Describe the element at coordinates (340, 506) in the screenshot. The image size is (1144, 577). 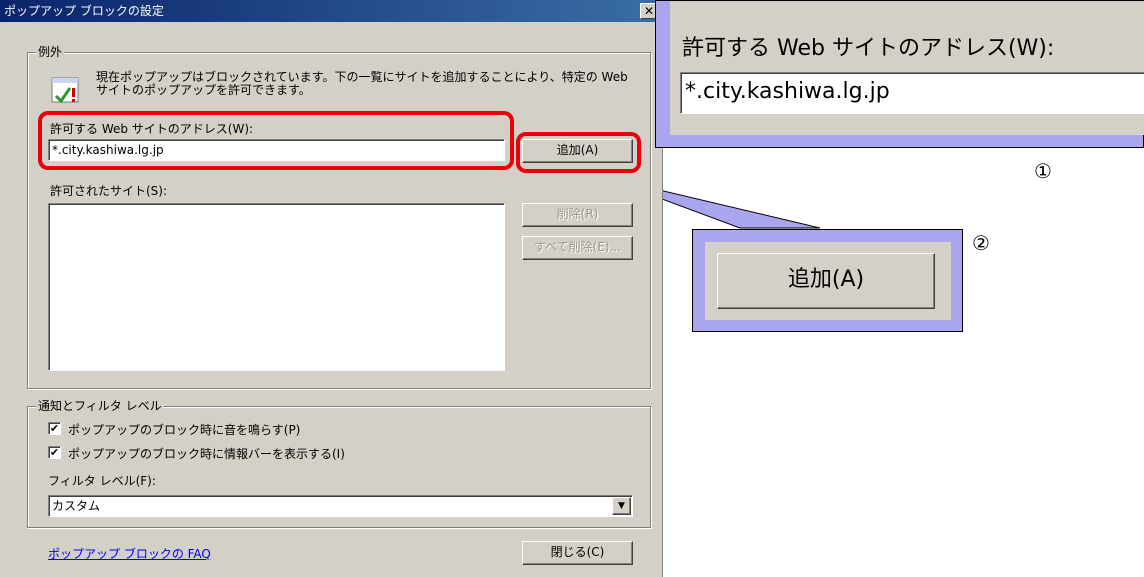
I see `filter-level-select: カスタム` at that location.